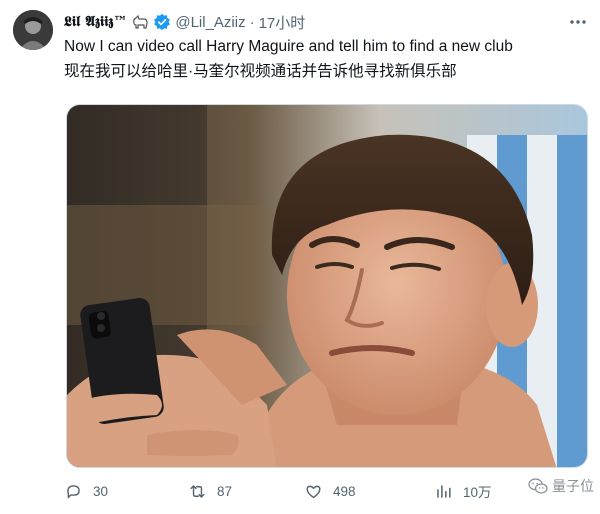 This screenshot has width=600, height=514. What do you see at coordinates (210, 22) in the screenshot?
I see `handle: @Lil_Aziiz` at bounding box center [210, 22].